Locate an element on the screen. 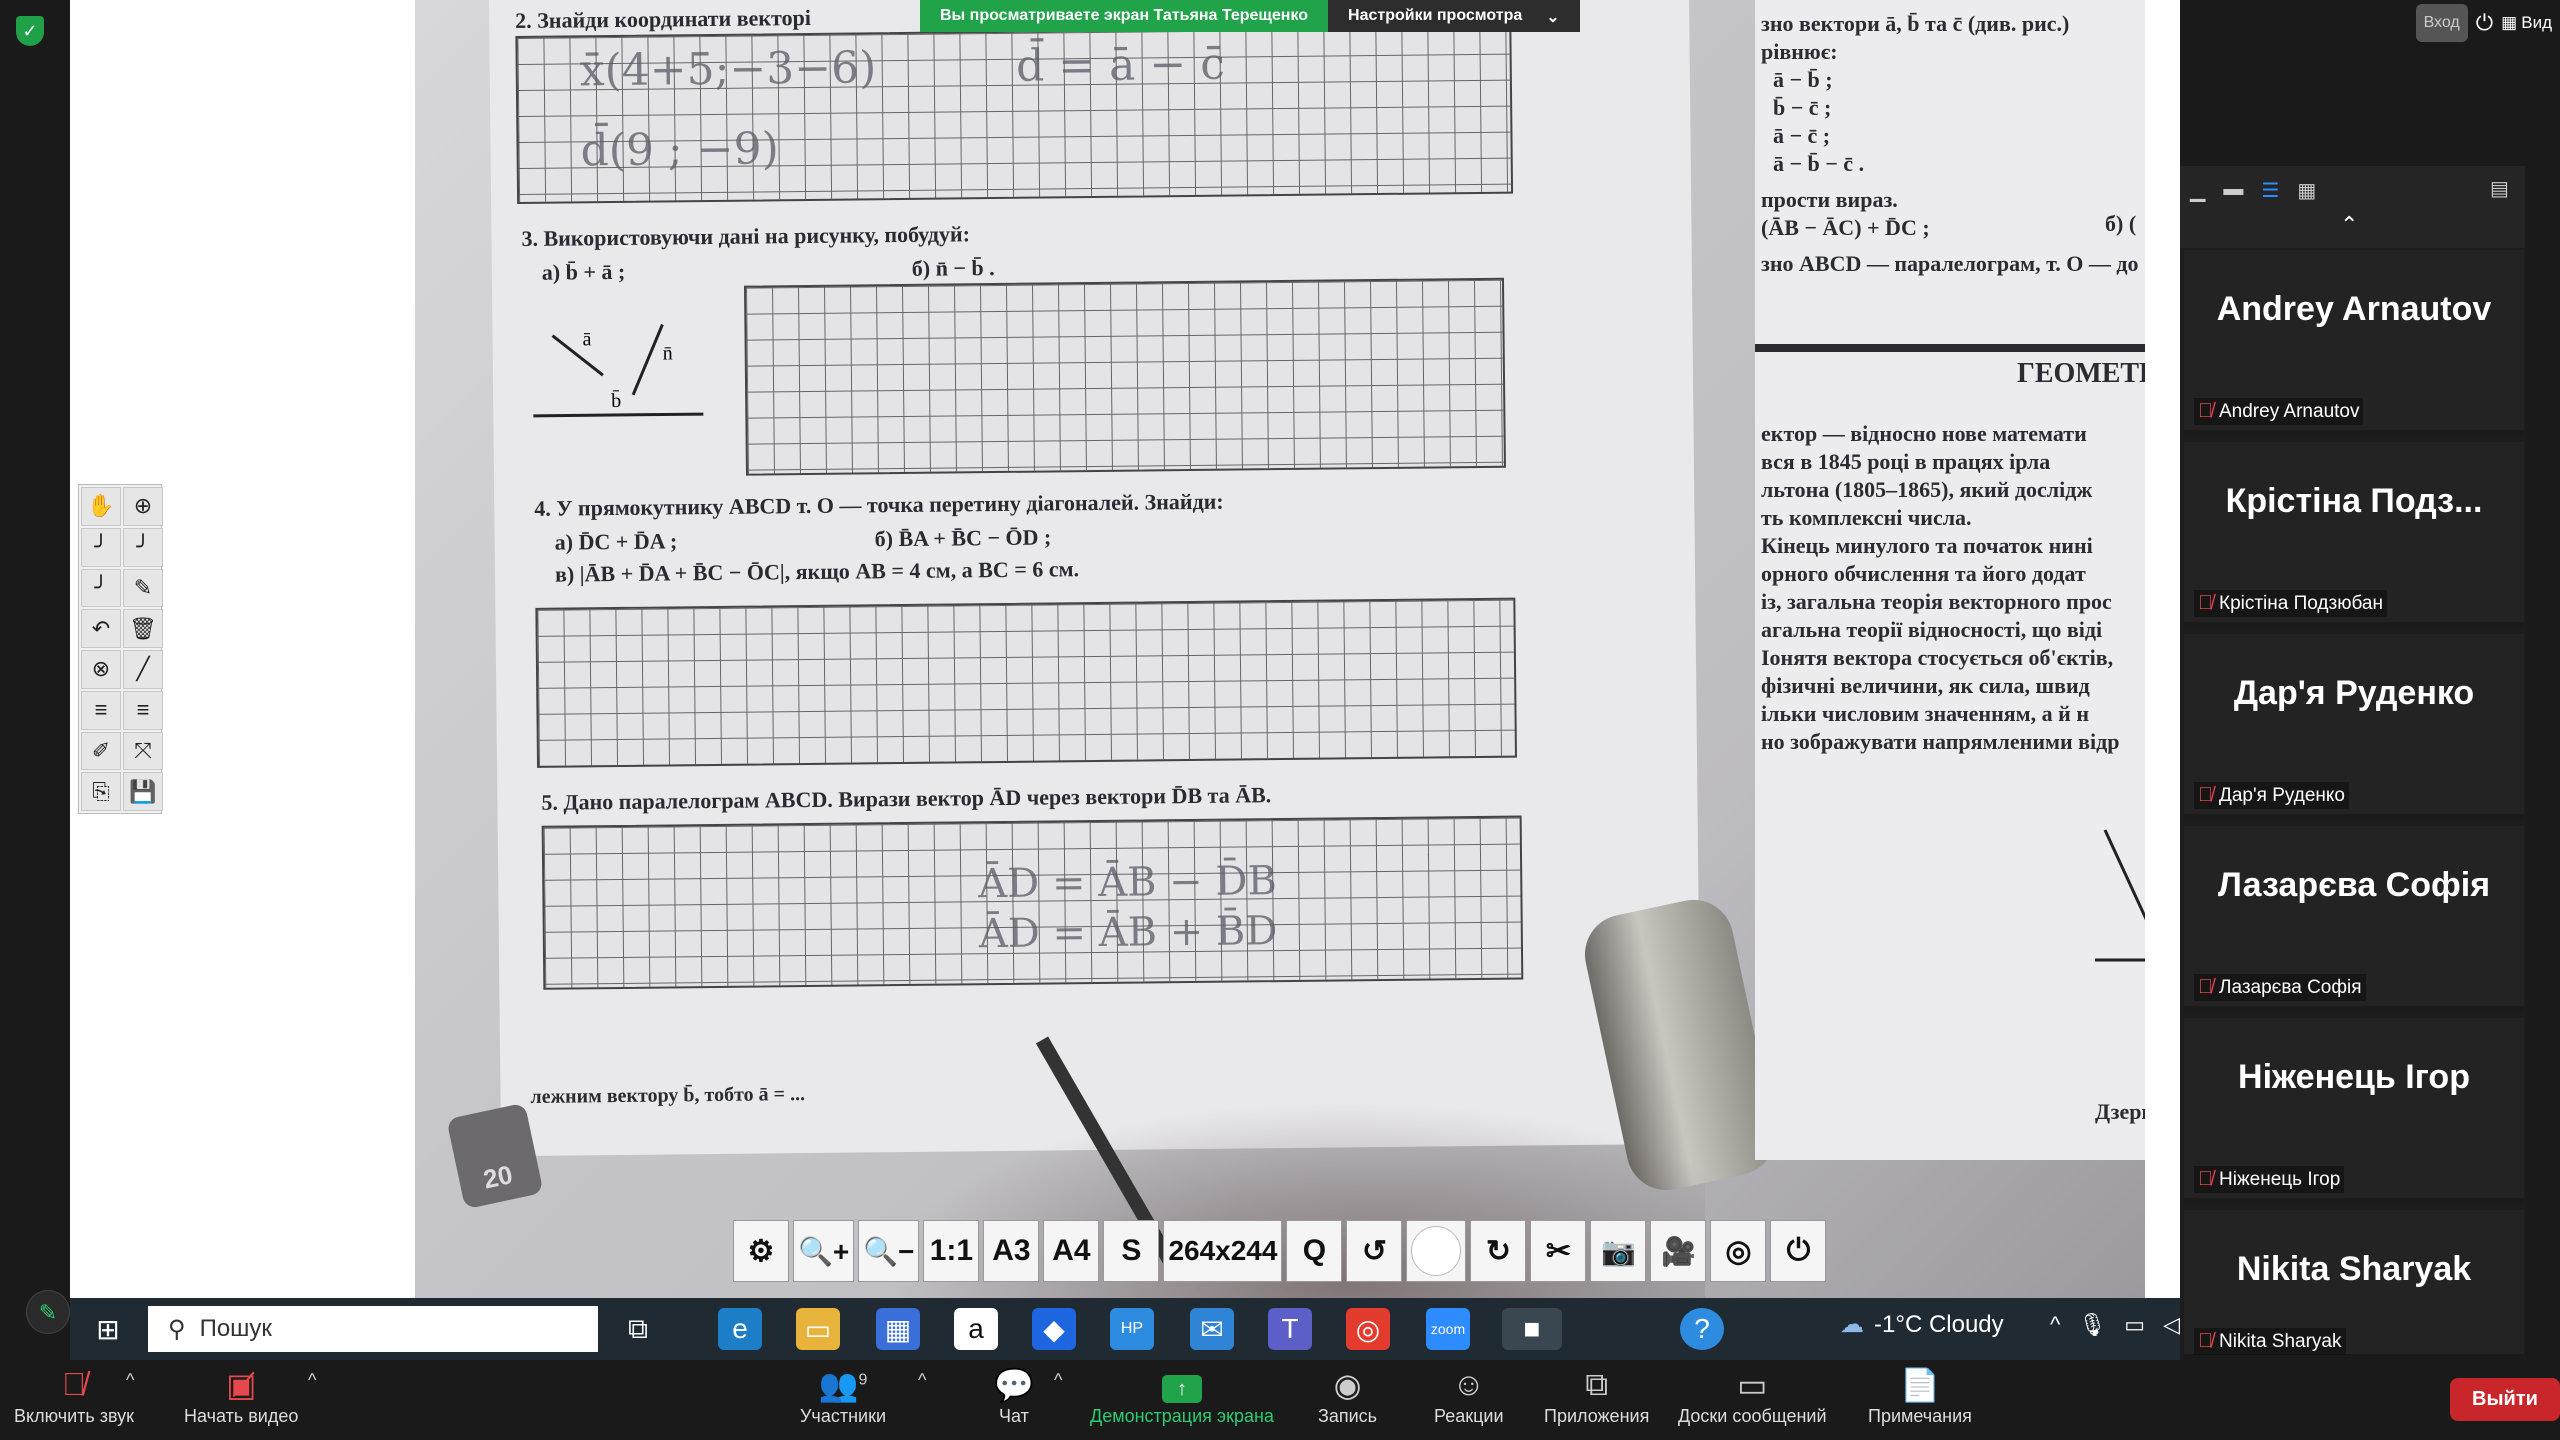  apps-button: ⧉ Приложения is located at coordinates (1596, 1396).